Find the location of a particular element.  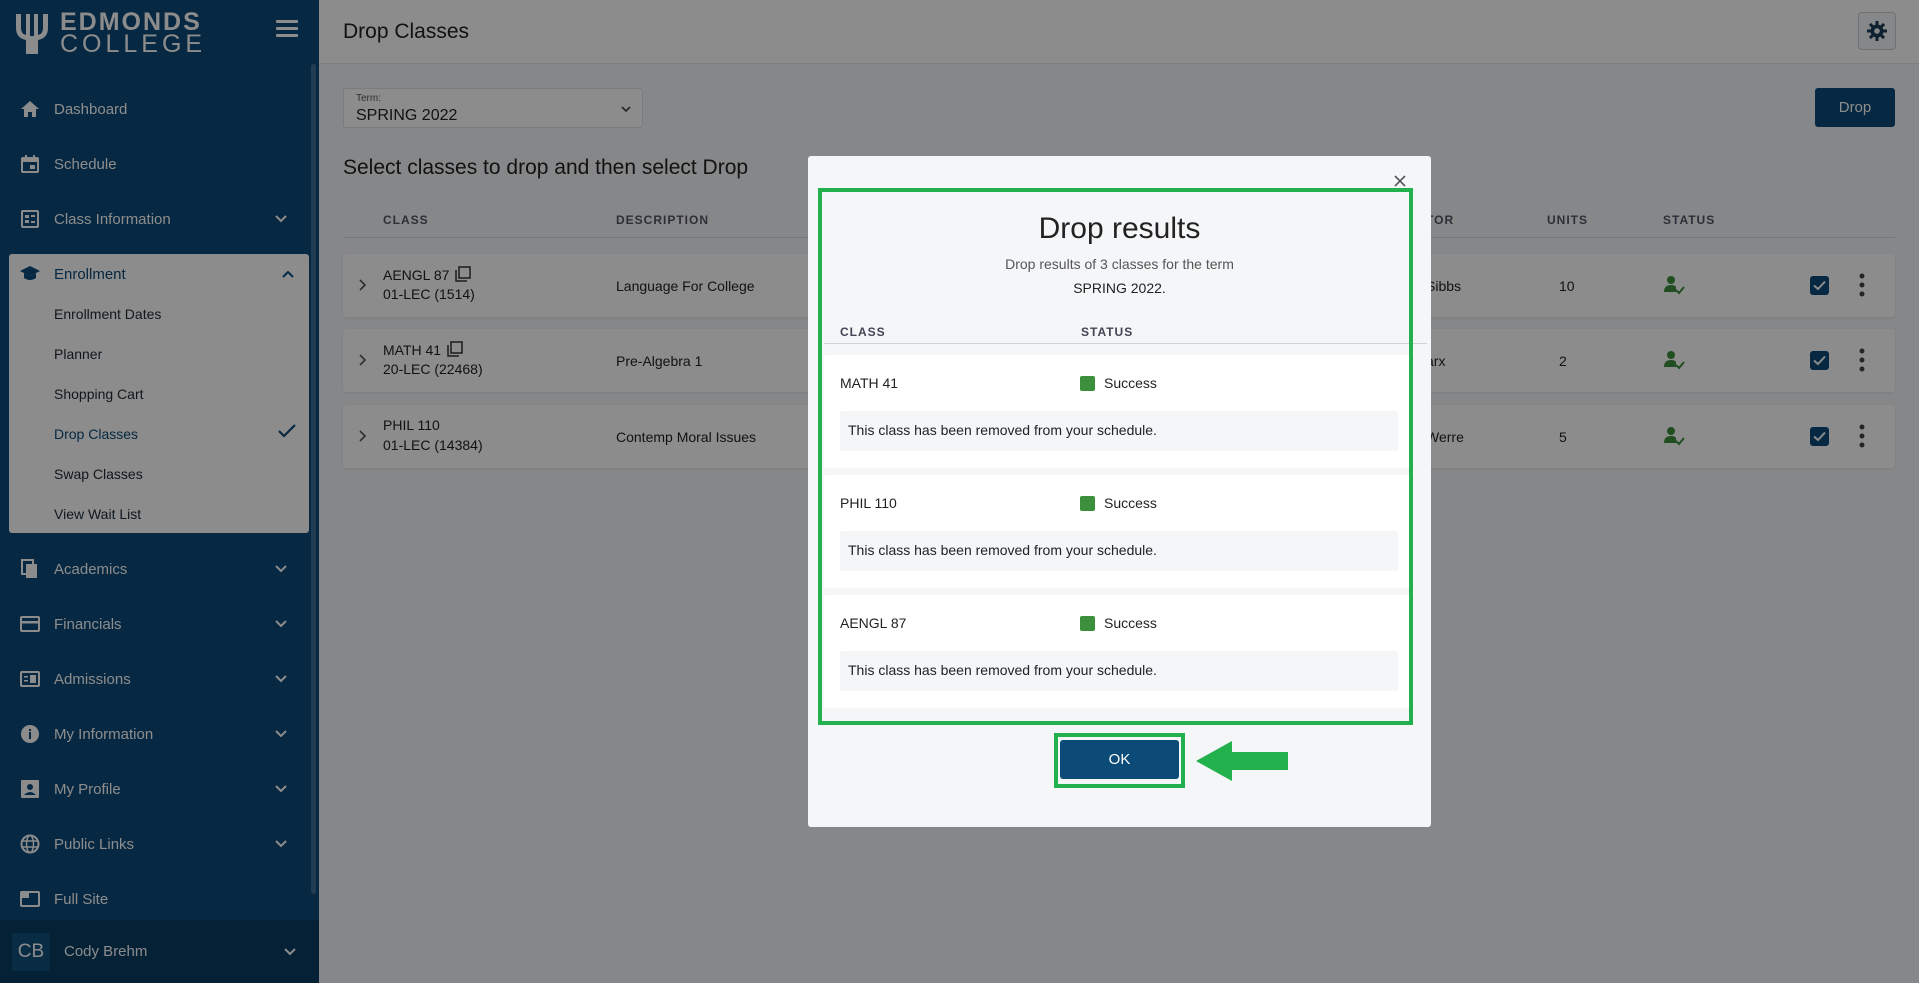

arrow-left-icon is located at coordinates (1242, 761).